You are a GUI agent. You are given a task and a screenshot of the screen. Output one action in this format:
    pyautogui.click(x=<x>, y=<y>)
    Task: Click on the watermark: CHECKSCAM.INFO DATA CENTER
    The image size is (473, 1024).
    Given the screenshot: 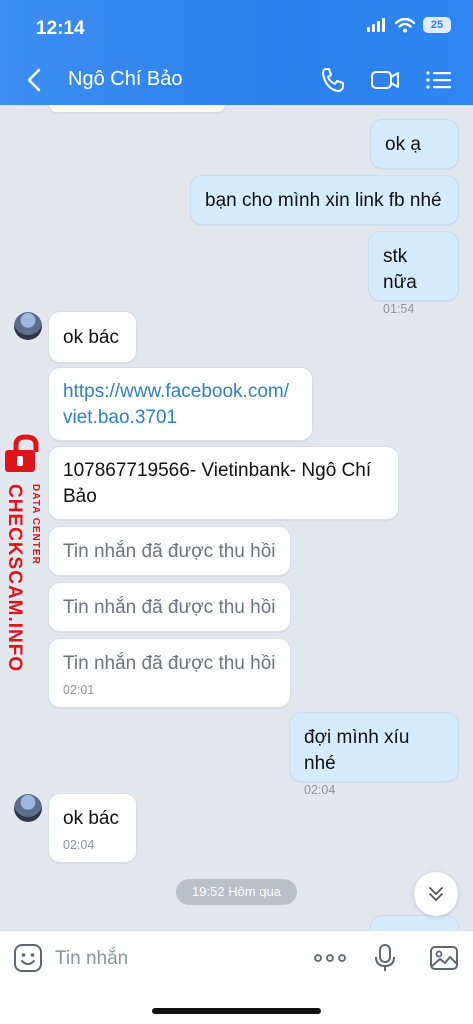 What is the action you would take?
    pyautogui.click(x=26, y=554)
    